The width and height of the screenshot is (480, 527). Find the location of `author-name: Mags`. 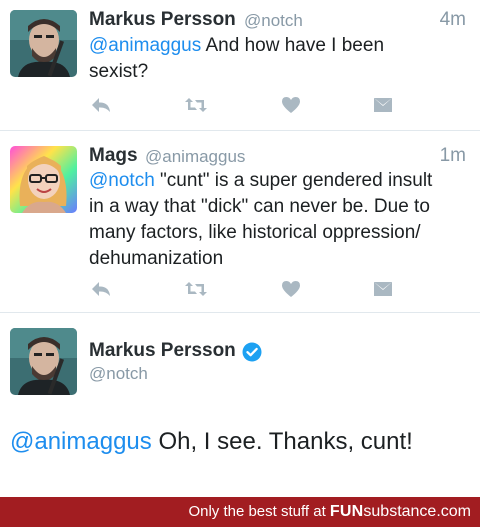

author-name: Mags is located at coordinates (113, 156).